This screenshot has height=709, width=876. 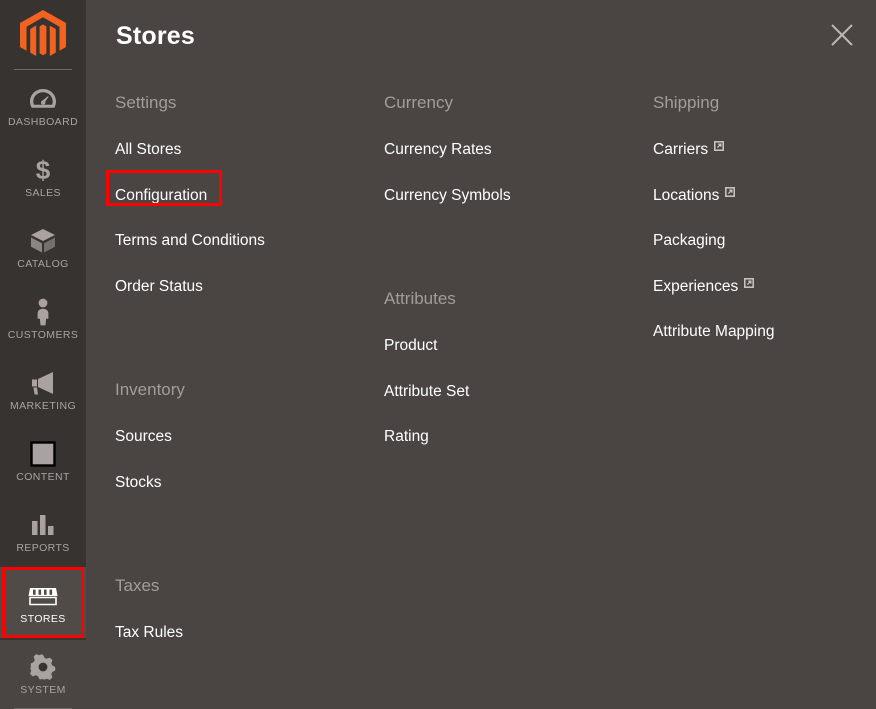 What do you see at coordinates (43, 192) in the screenshot?
I see `sidebar-item-label: SALES` at bounding box center [43, 192].